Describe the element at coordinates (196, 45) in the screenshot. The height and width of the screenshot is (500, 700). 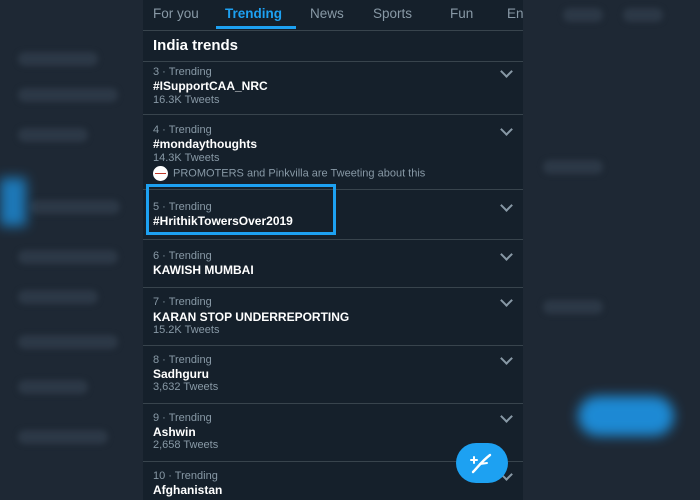
I see `section-title: India trends` at that location.